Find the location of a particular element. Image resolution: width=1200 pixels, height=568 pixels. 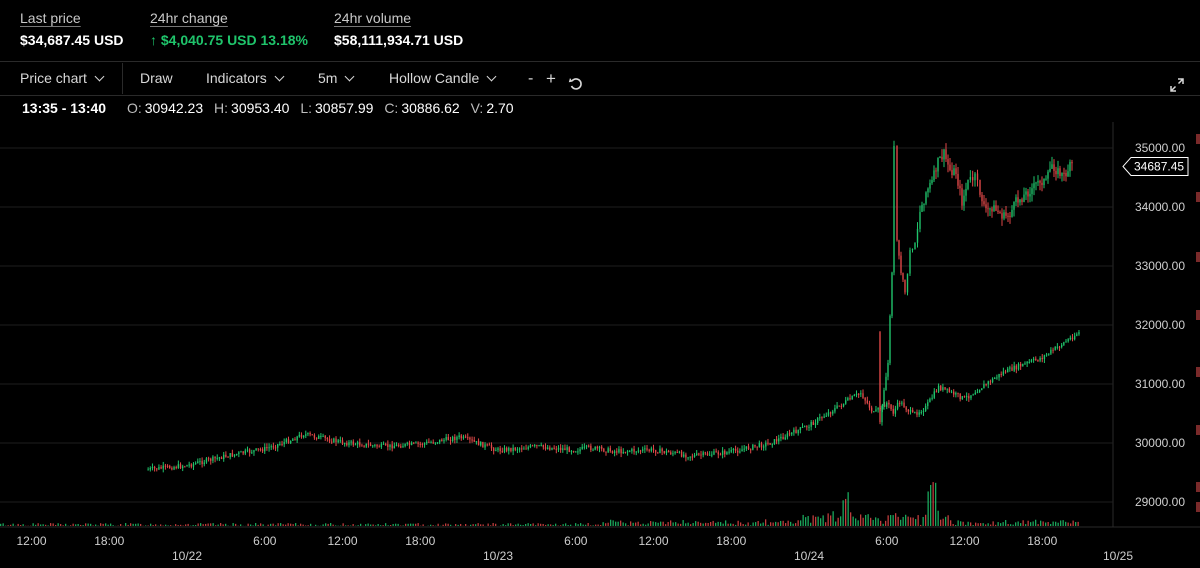

candle-style-dropdown: Hollow Candle is located at coordinates (443, 78).